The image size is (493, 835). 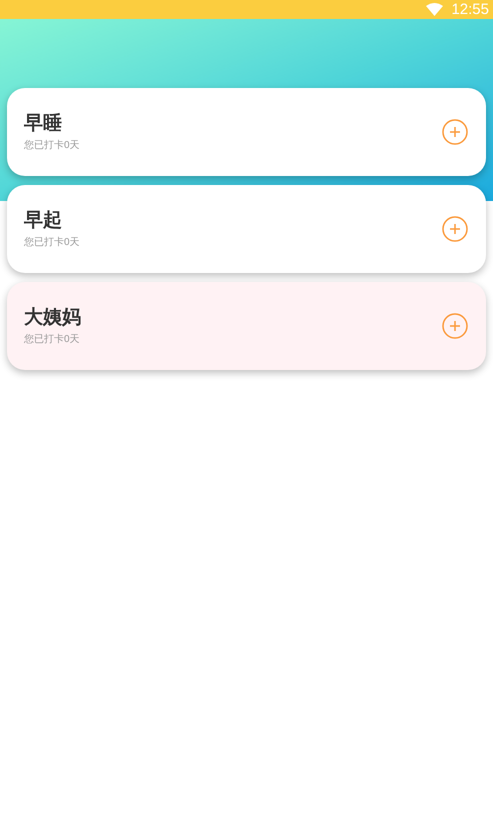 I want to click on habit-card: 早睡 您已打卡0天, so click(x=246, y=132).